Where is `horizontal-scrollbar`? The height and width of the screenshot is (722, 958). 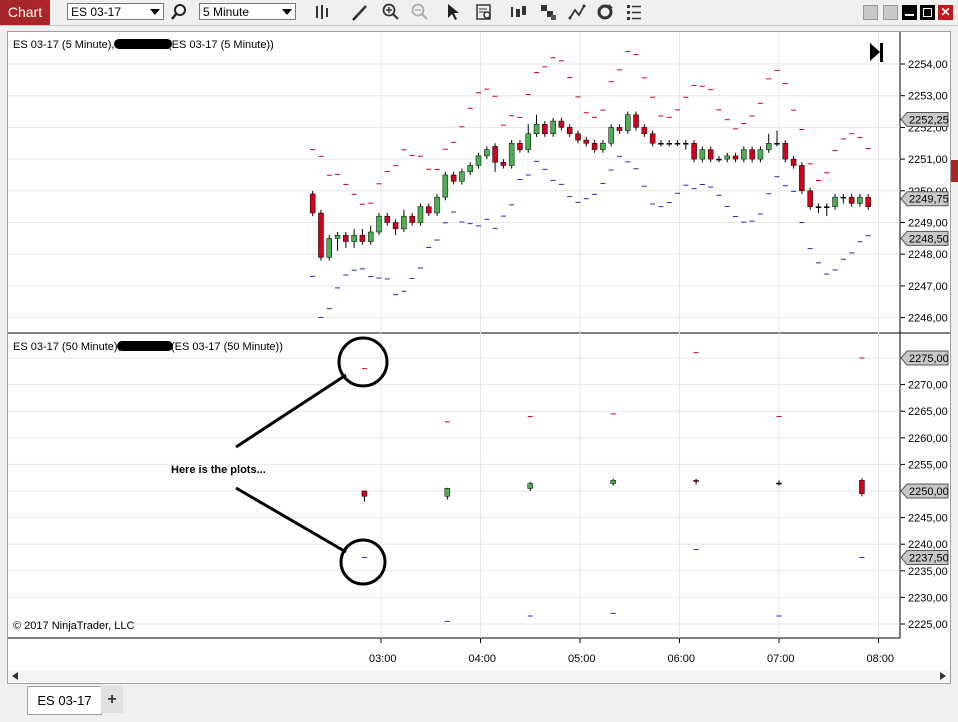 horizontal-scrollbar is located at coordinates (479, 676).